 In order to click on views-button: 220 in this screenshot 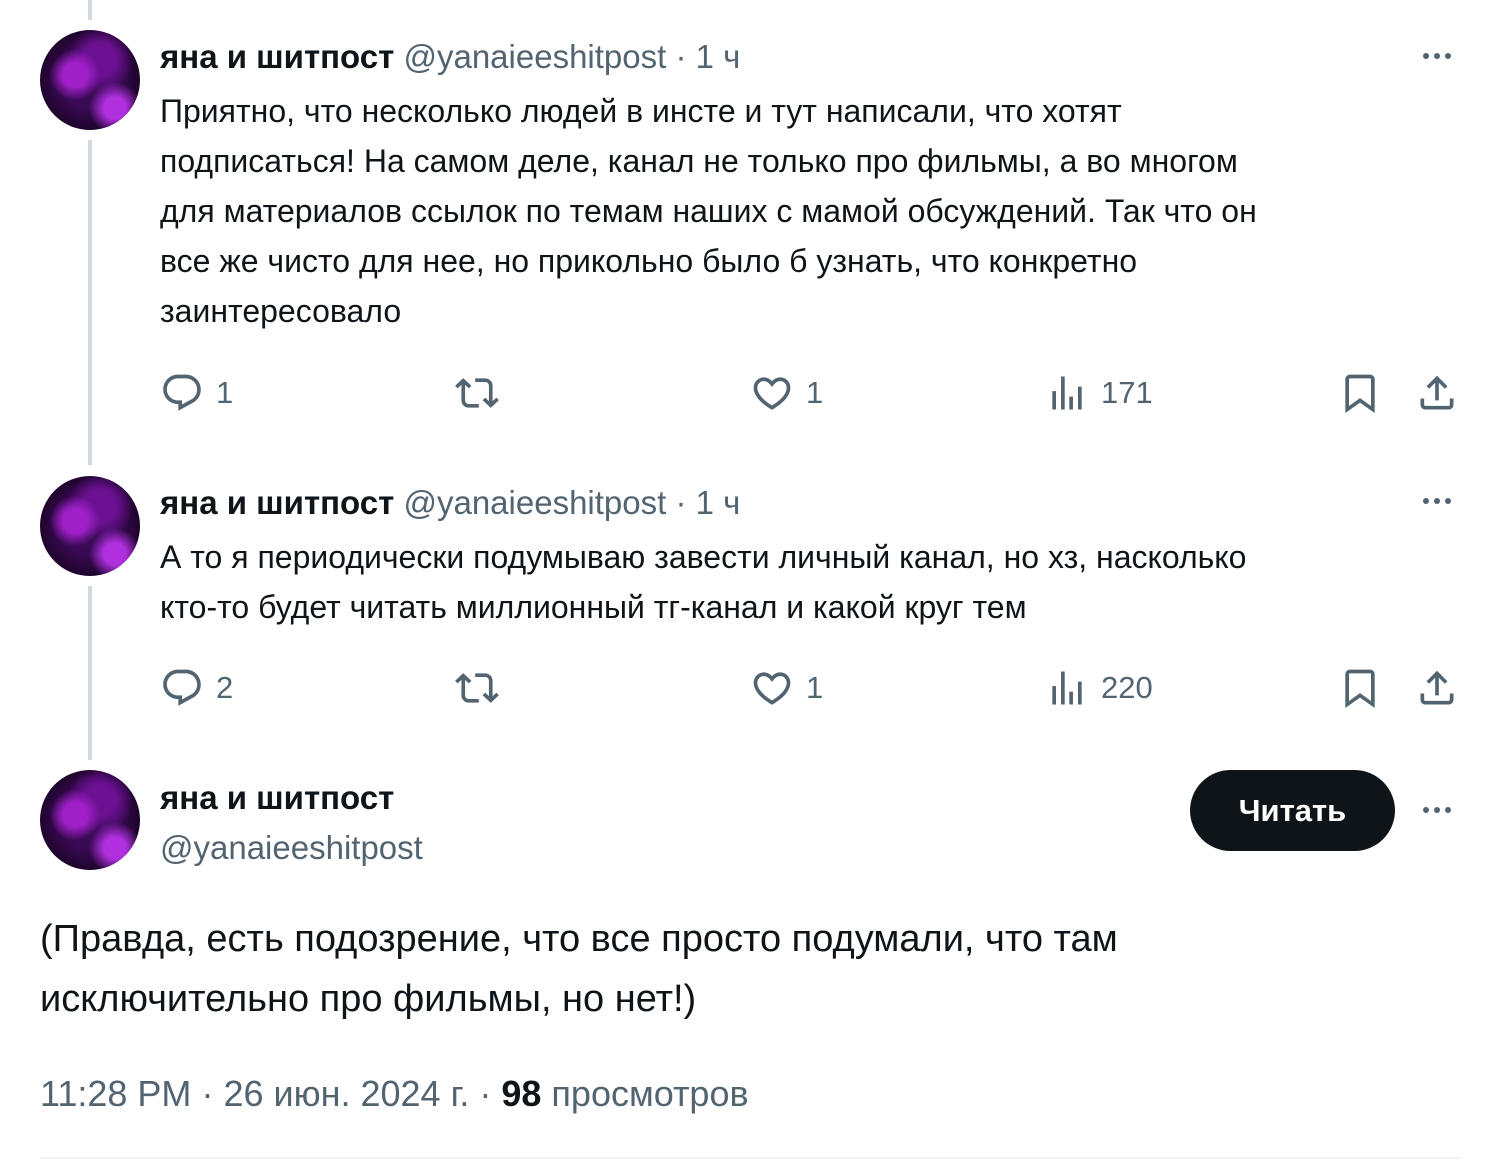, I will do `click(1099, 688)`.